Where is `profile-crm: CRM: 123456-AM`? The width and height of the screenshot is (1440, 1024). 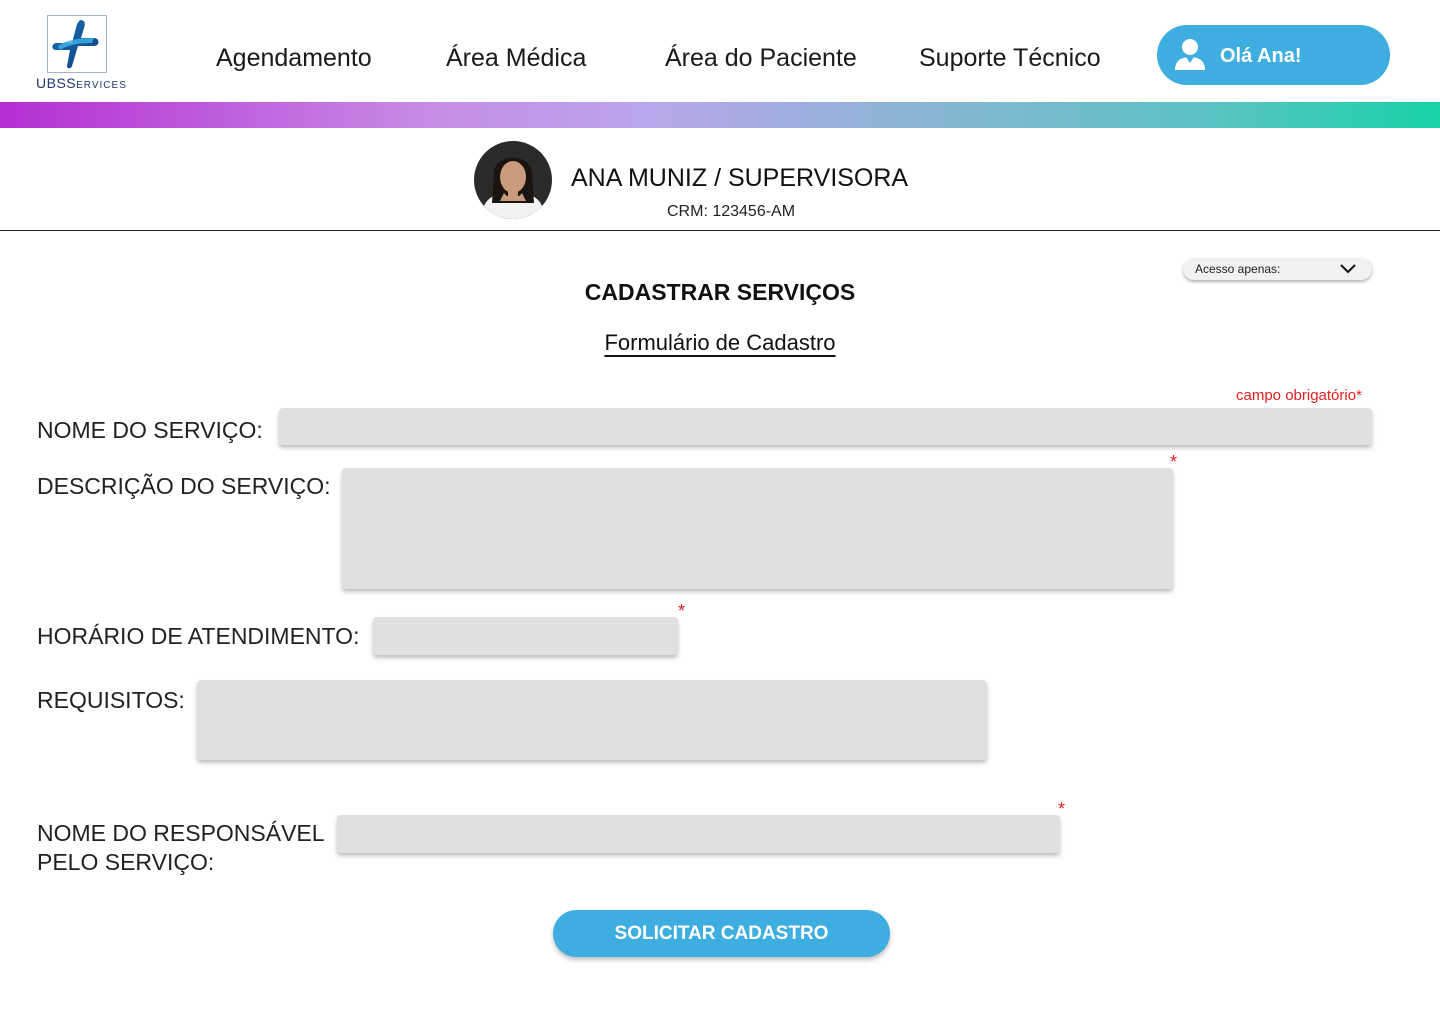
profile-crm: CRM: 123456-AM is located at coordinates (731, 211).